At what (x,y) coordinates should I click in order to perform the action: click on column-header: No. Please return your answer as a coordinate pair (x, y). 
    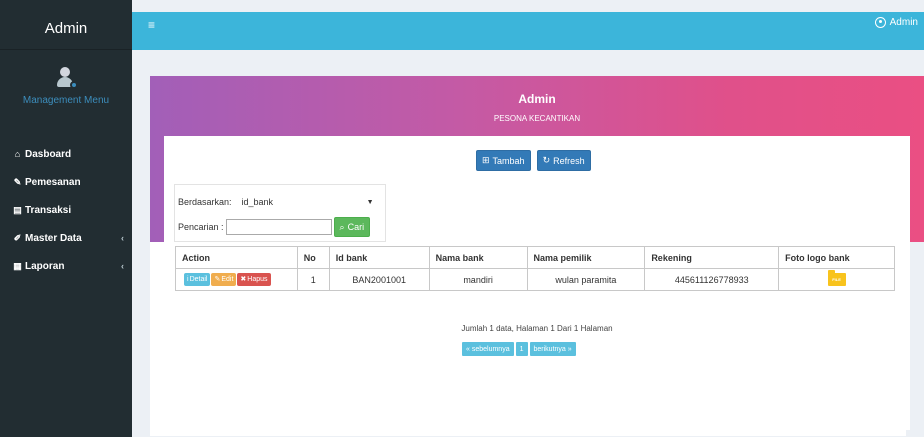
    Looking at the image, I should click on (313, 257).